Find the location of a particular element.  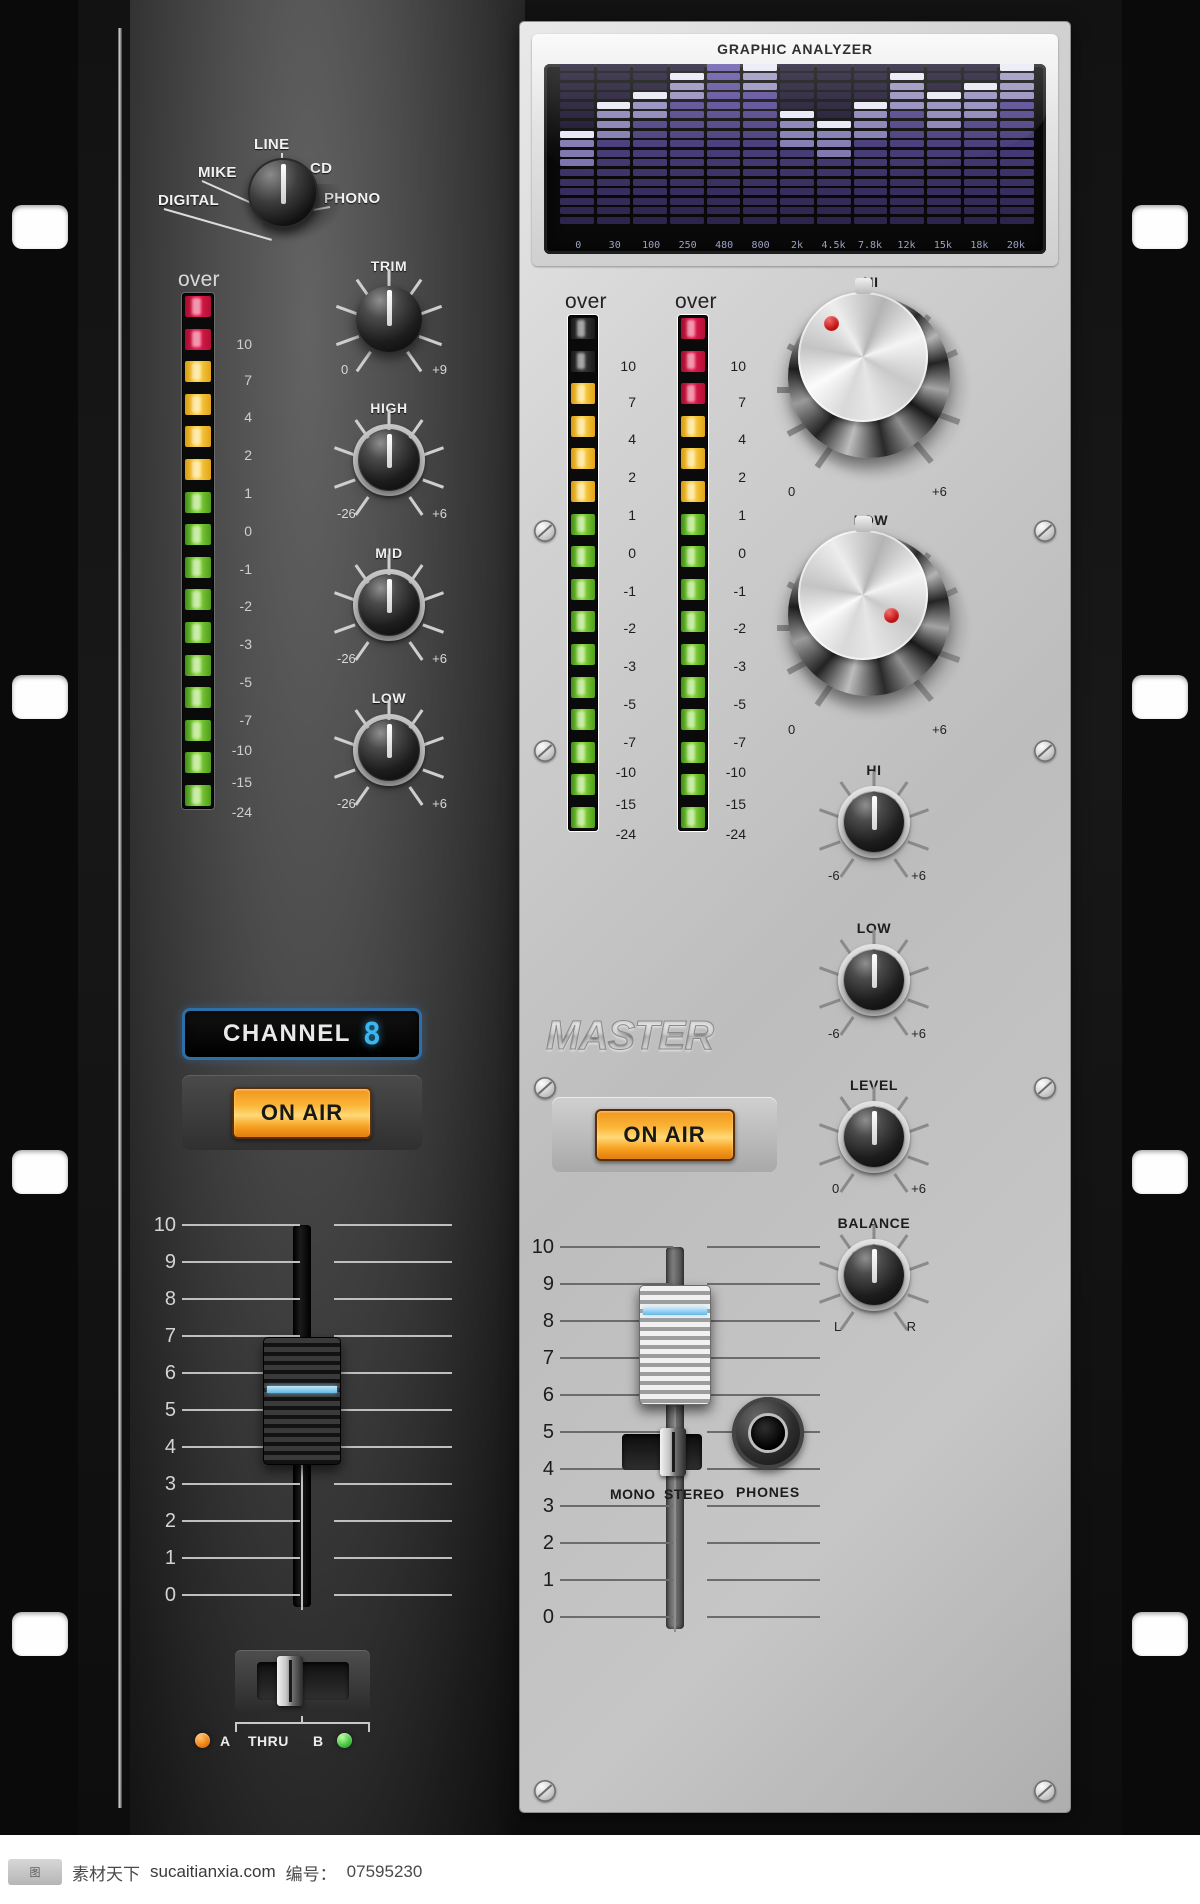

source-option-mike: MIKE is located at coordinates (217, 172).